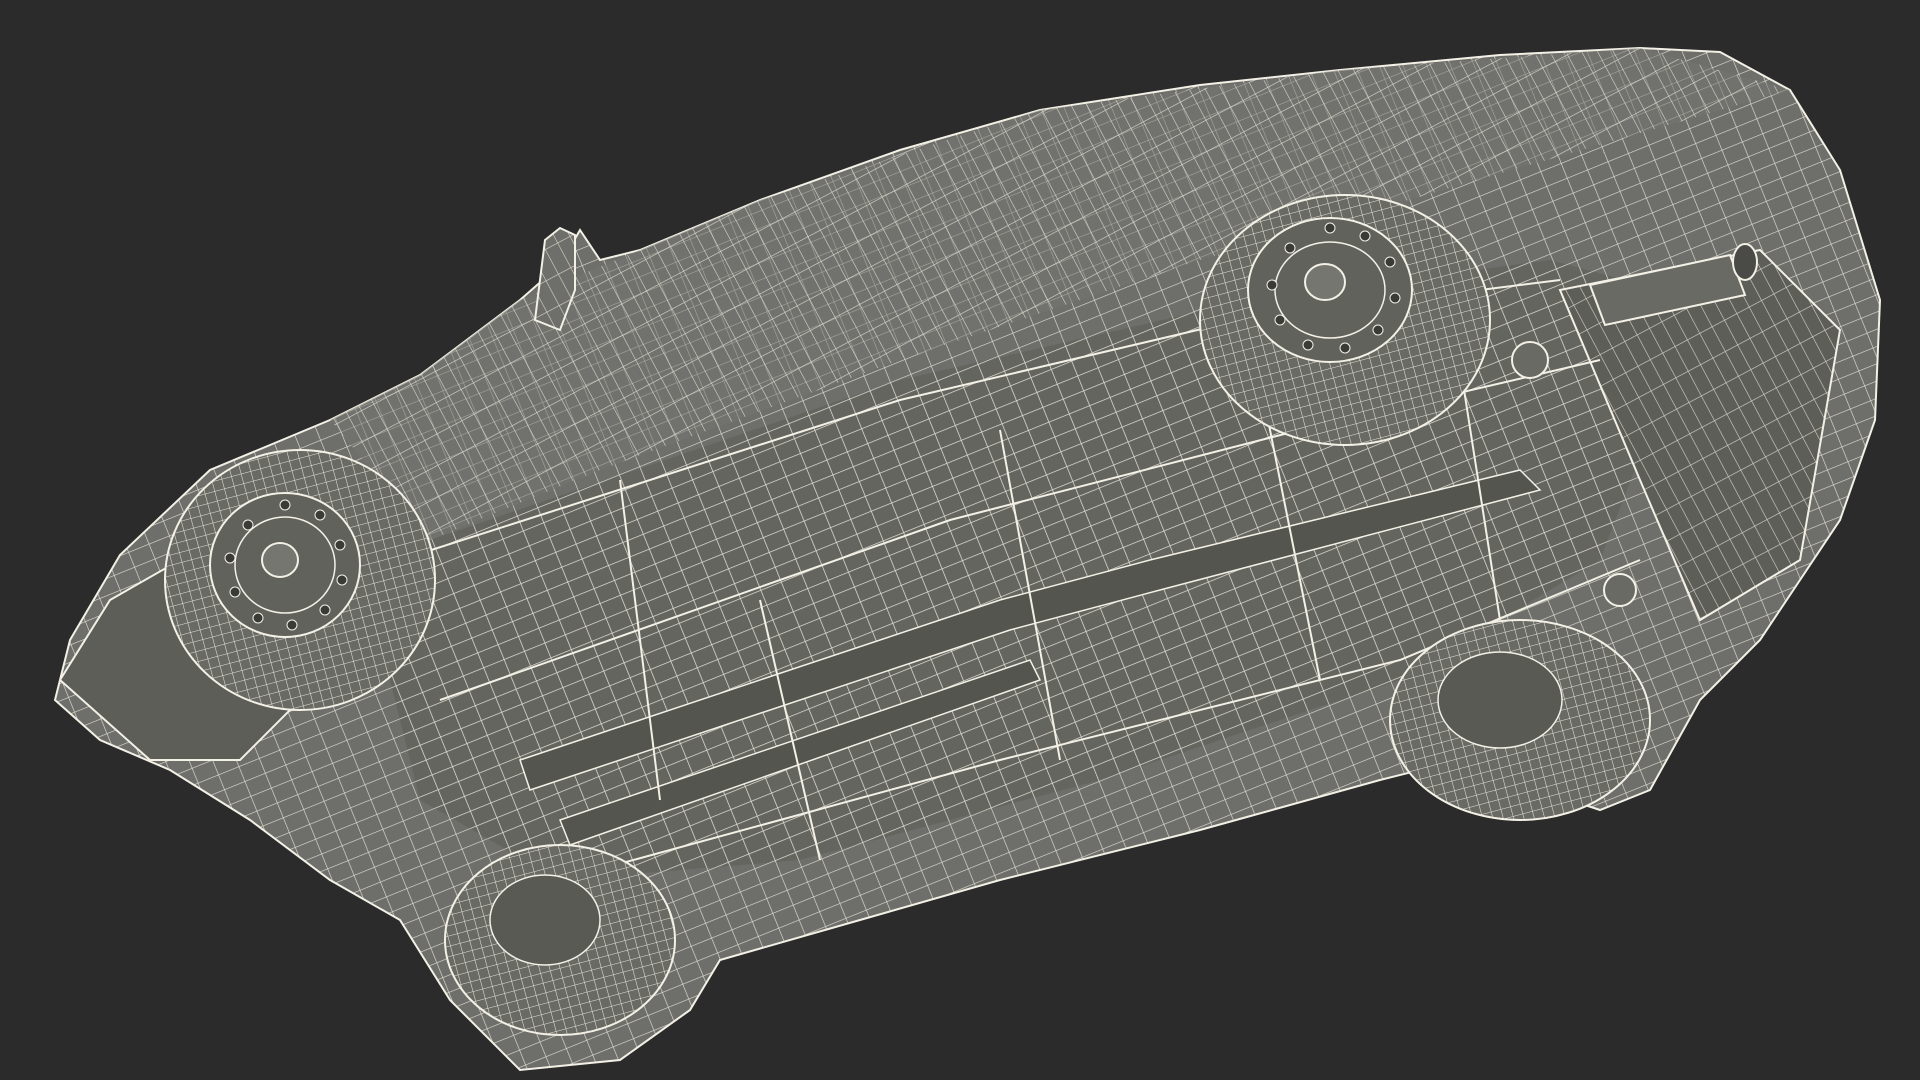 This screenshot has width=1920, height=1080. Describe the element at coordinates (560, 940) in the screenshot. I see `front-wheel-lower` at that location.